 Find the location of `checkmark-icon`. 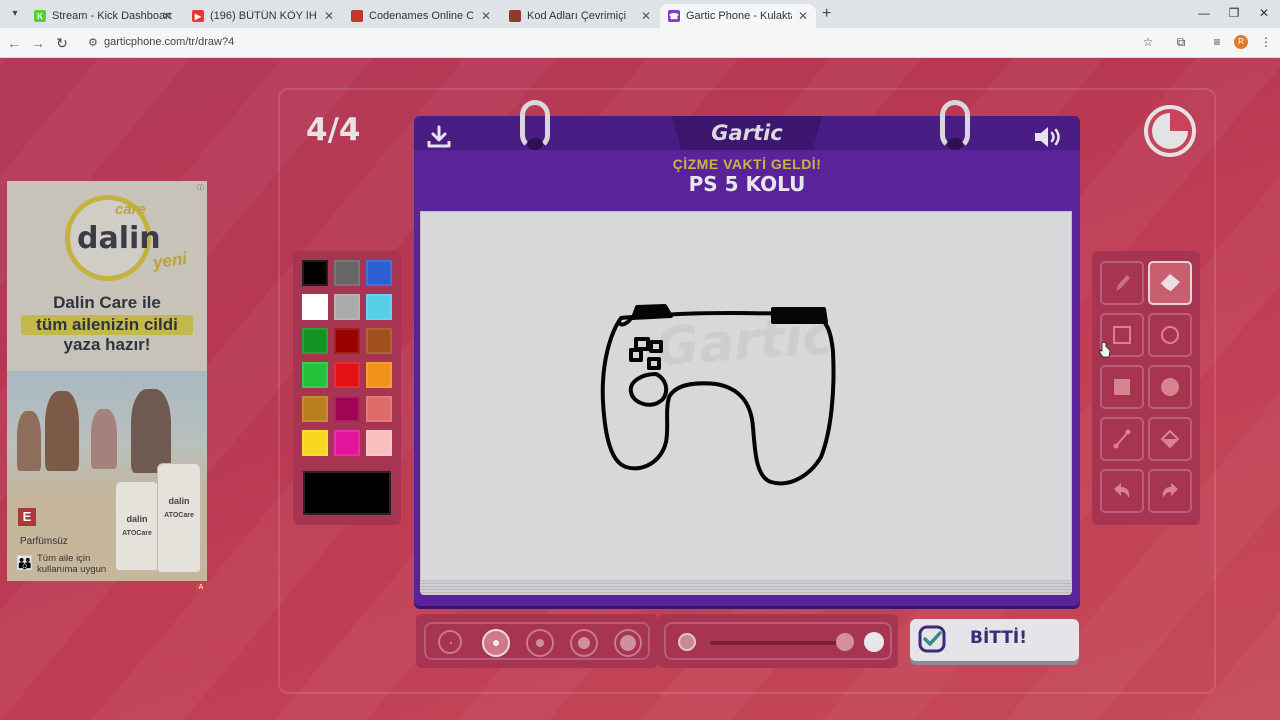

checkmark-icon is located at coordinates (932, 639).